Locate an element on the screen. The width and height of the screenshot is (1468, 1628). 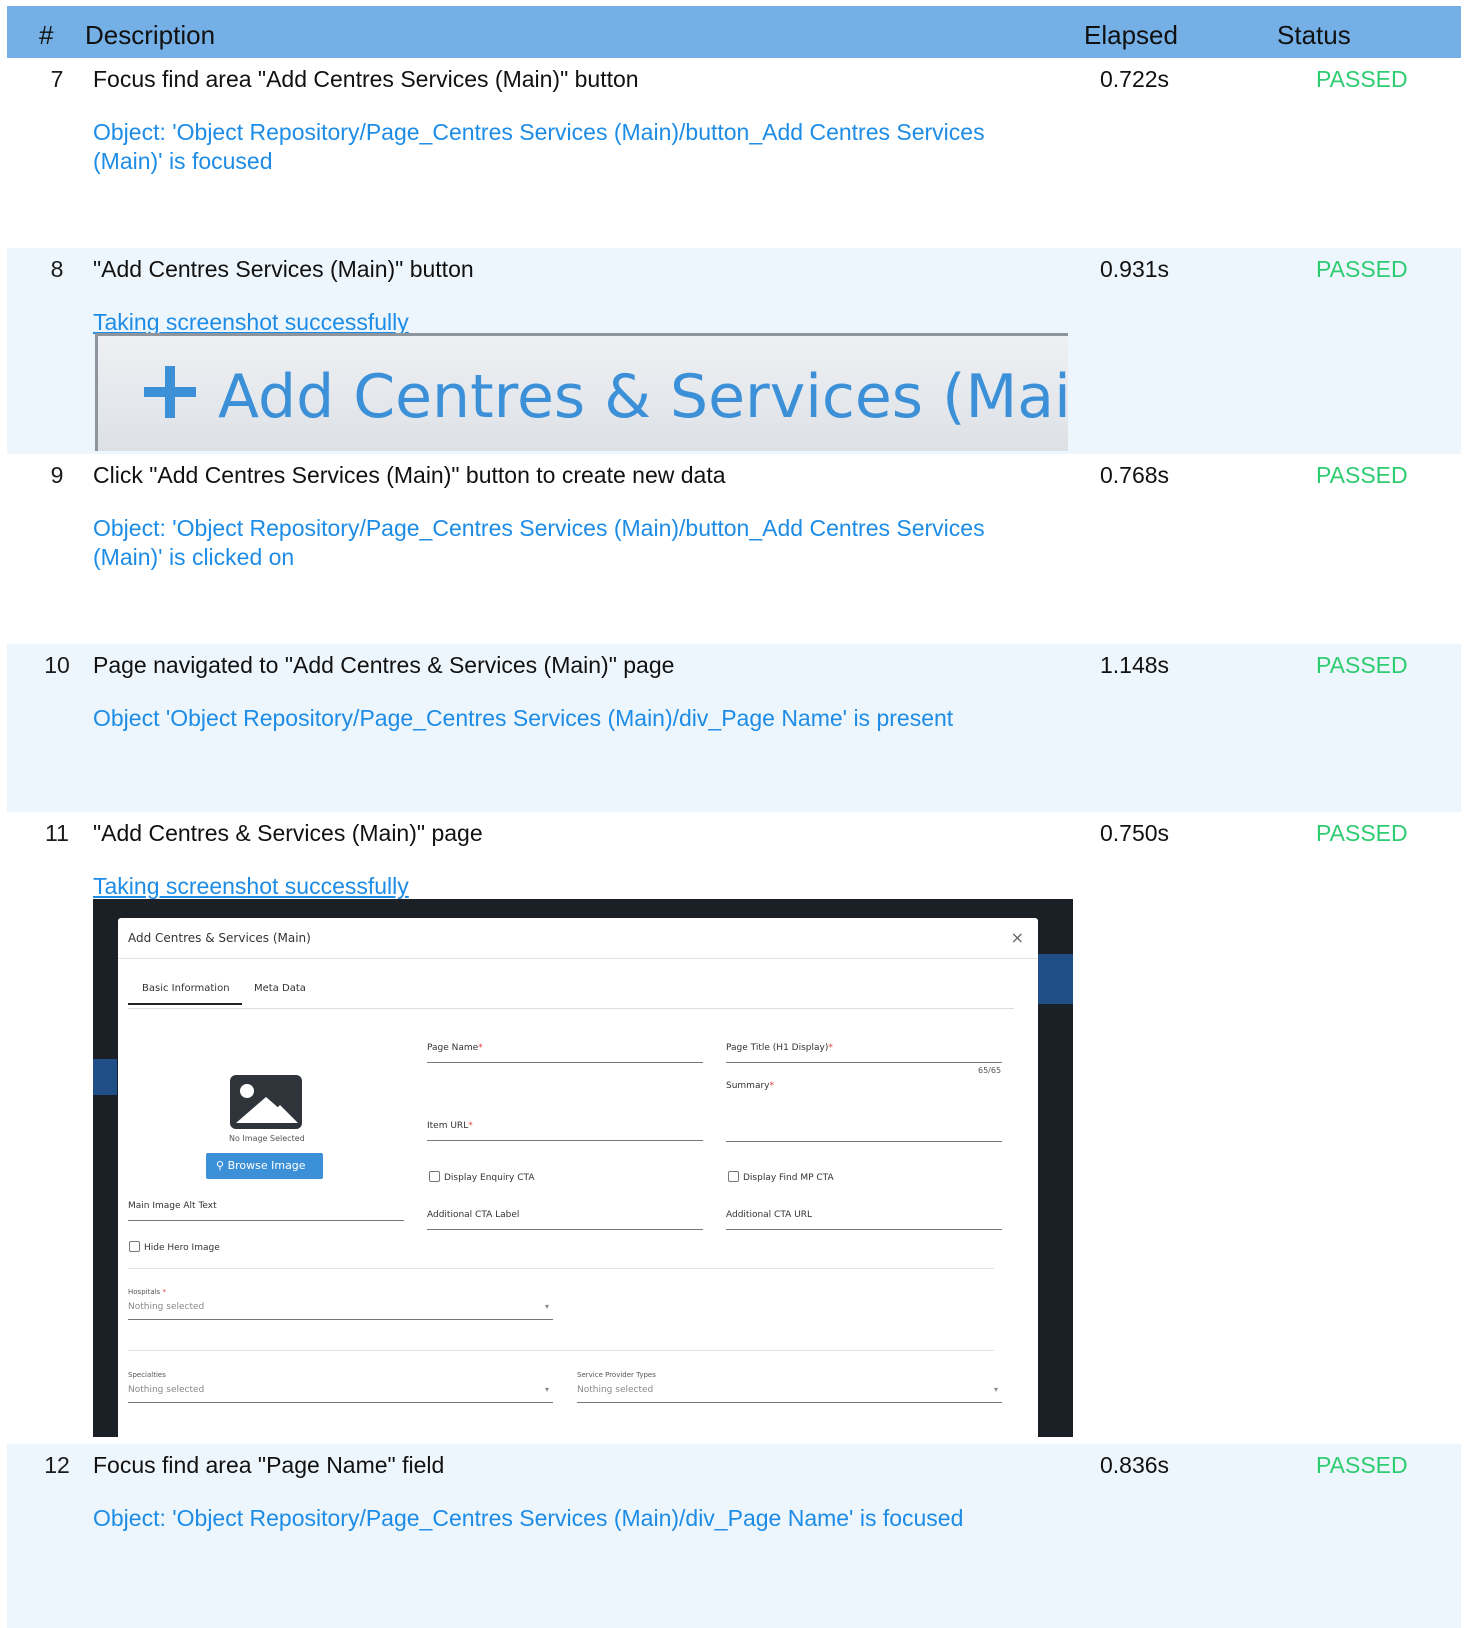
page-name-field: Page Name* is located at coordinates (565, 1053).